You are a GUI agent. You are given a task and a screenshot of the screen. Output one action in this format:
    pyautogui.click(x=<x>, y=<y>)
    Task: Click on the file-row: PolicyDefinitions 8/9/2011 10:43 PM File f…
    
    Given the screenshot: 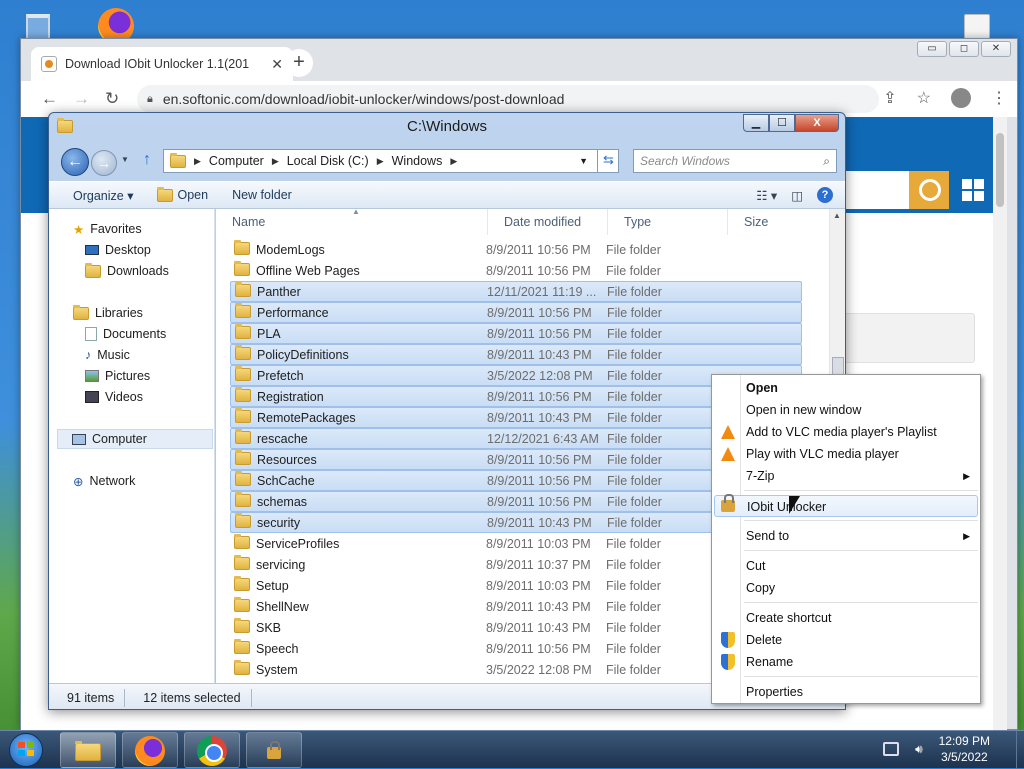 What is the action you would take?
    pyautogui.click(x=516, y=354)
    